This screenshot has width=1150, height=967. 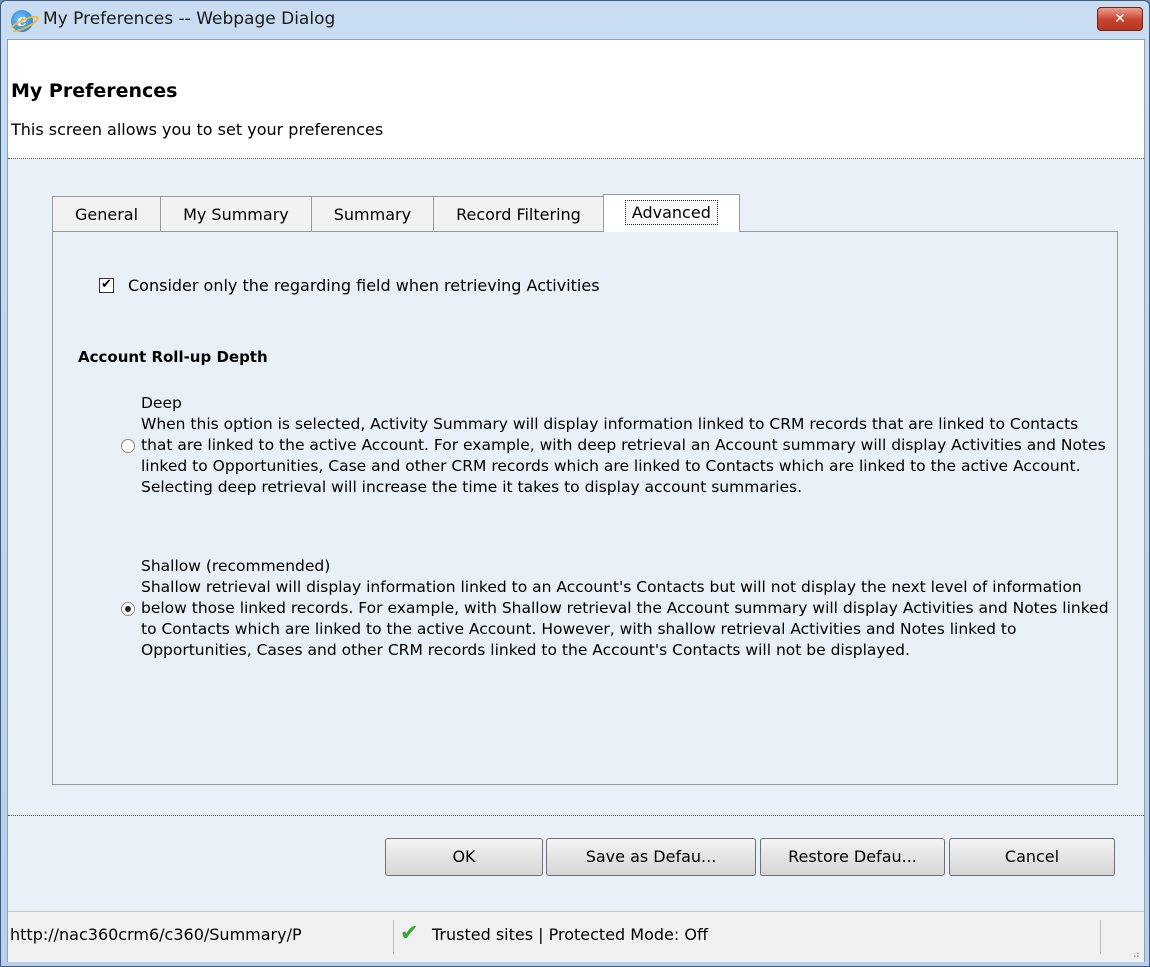 I want to click on tab-advanced: Advanced, so click(x=671, y=213).